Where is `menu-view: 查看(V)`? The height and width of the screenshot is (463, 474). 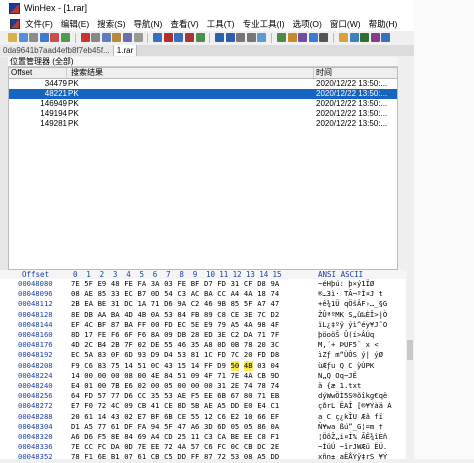
menu-view: 查看(V) is located at coordinates (184, 24).